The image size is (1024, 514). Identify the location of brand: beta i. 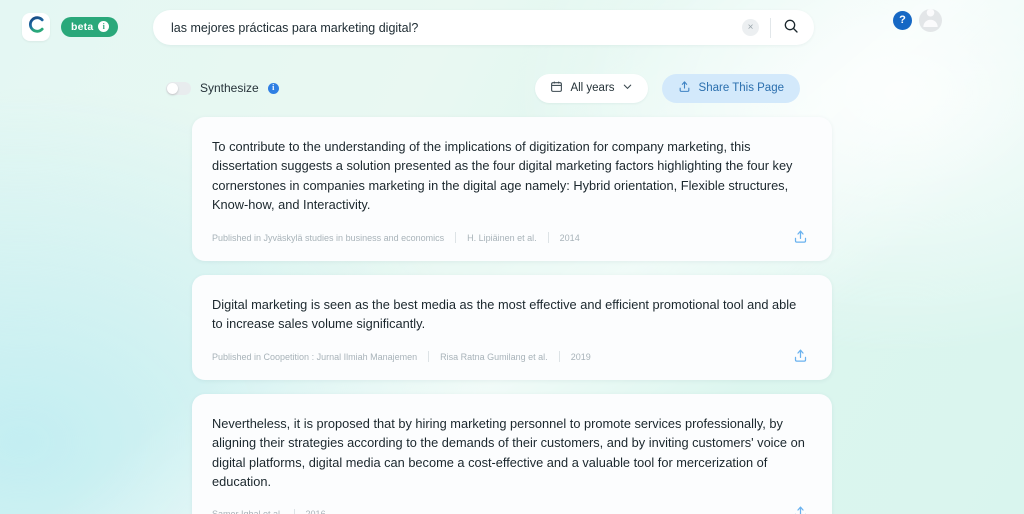
(70, 27).